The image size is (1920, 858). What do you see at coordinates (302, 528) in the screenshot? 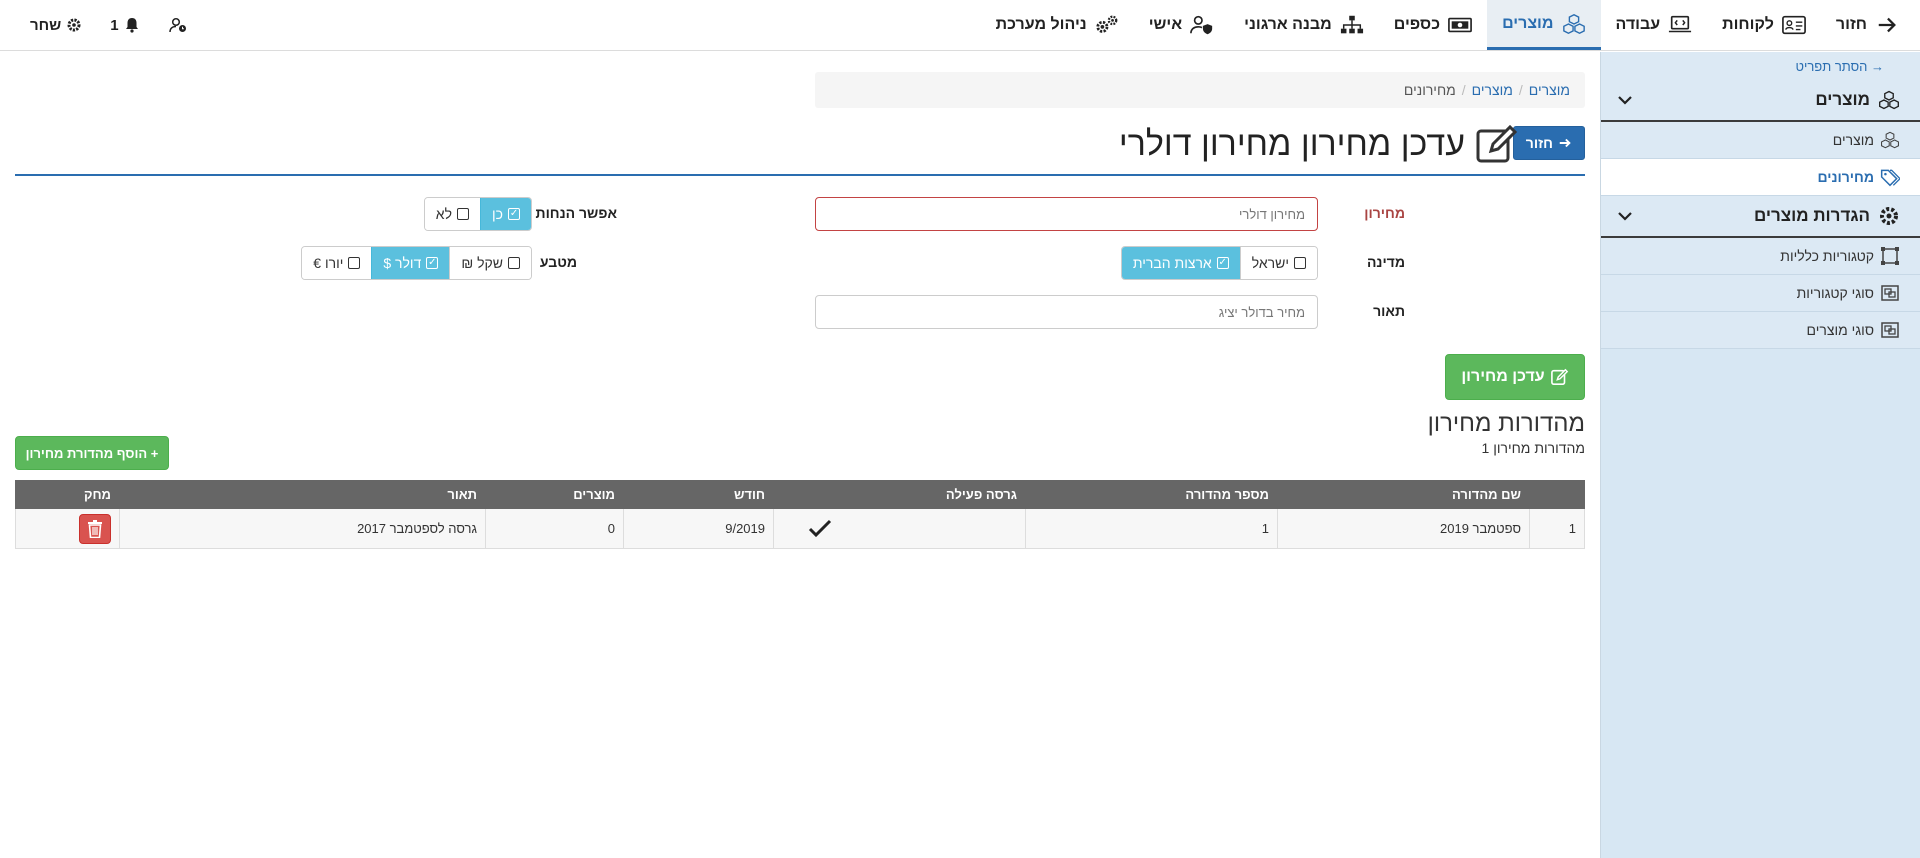
I see `version-description: גרסה לספטמבר 2017` at bounding box center [302, 528].